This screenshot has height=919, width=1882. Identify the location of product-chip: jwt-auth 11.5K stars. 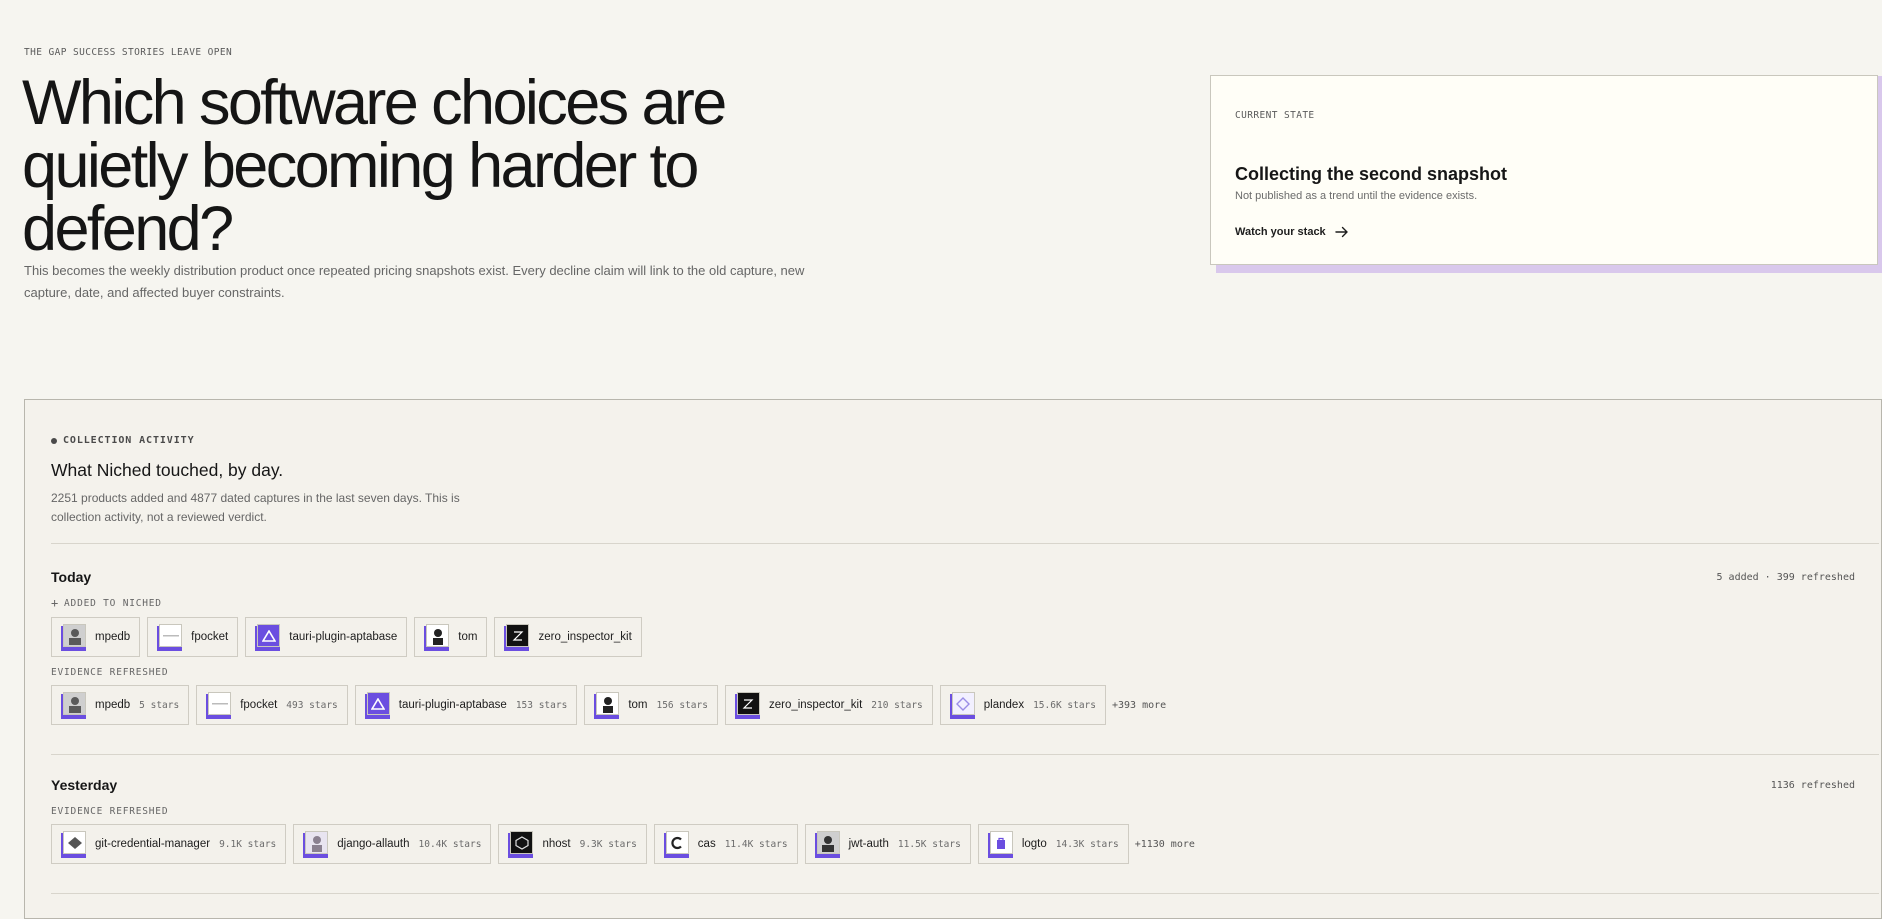
(887, 844).